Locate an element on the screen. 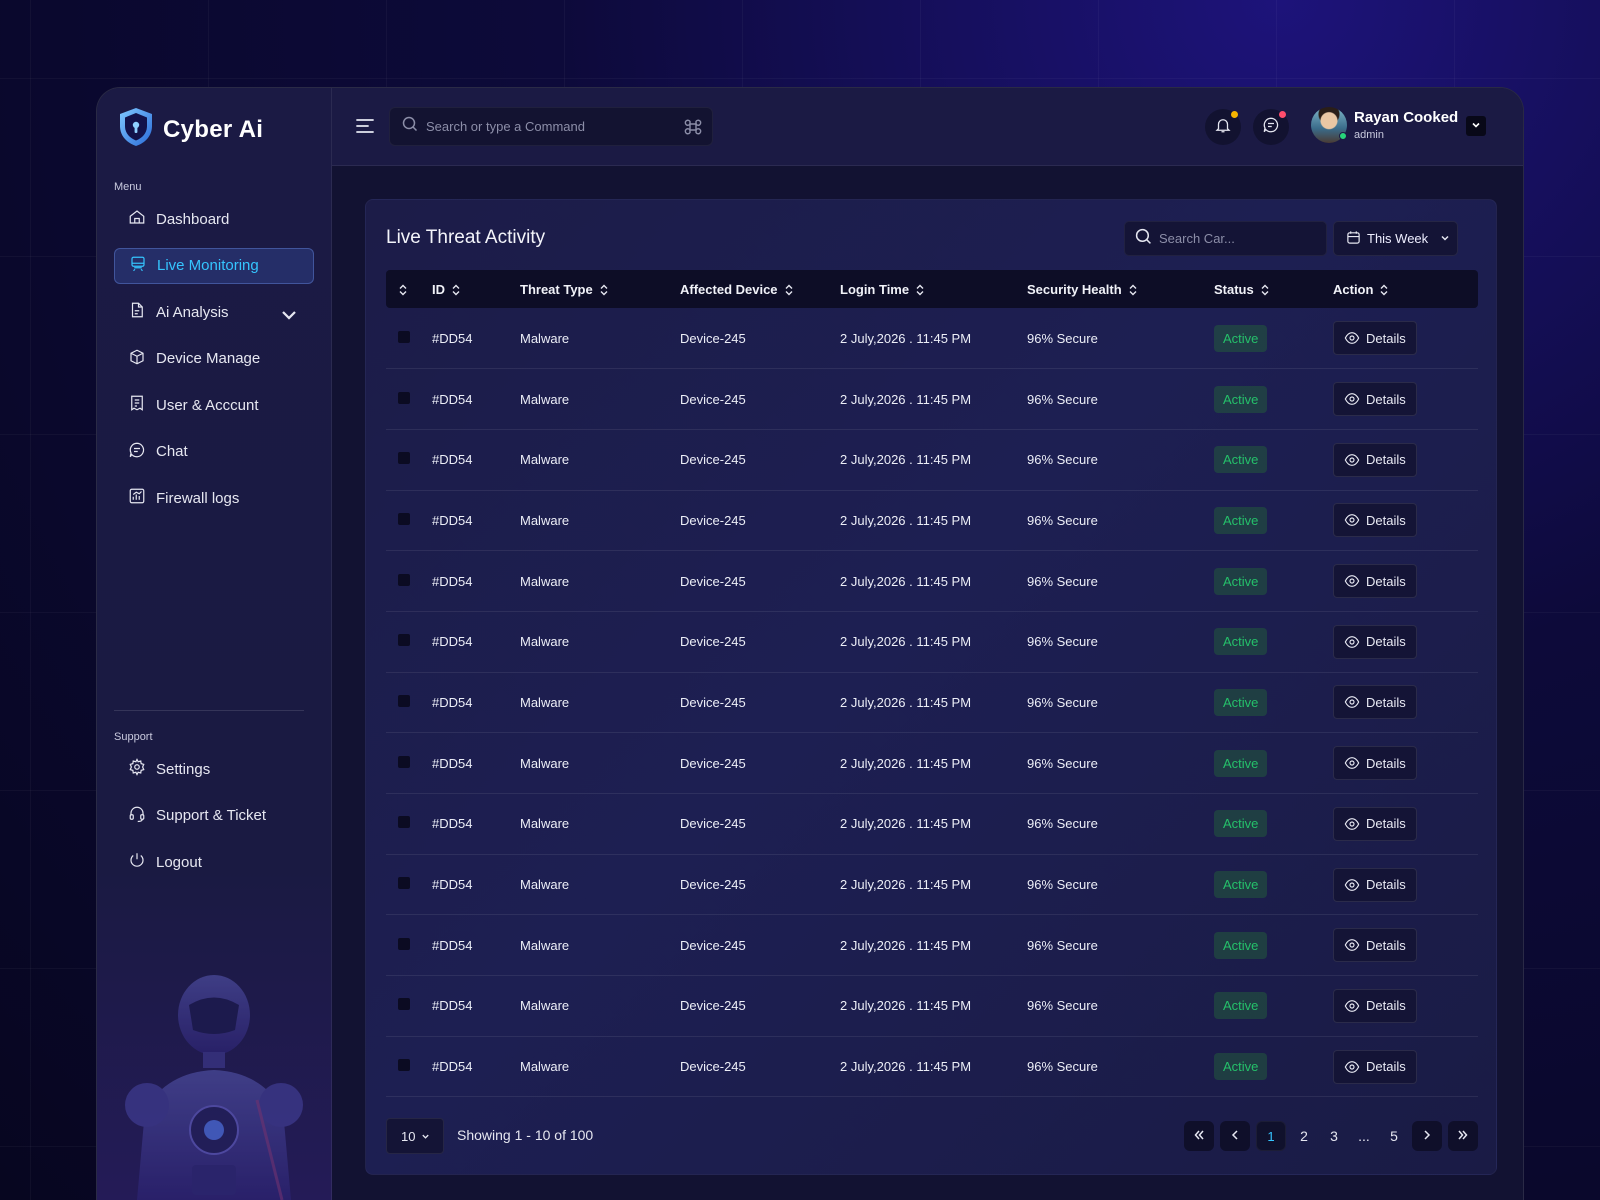 Image resolution: width=1600 pixels, height=1200 pixels. chevron-left-icon is located at coordinates (1235, 1136).